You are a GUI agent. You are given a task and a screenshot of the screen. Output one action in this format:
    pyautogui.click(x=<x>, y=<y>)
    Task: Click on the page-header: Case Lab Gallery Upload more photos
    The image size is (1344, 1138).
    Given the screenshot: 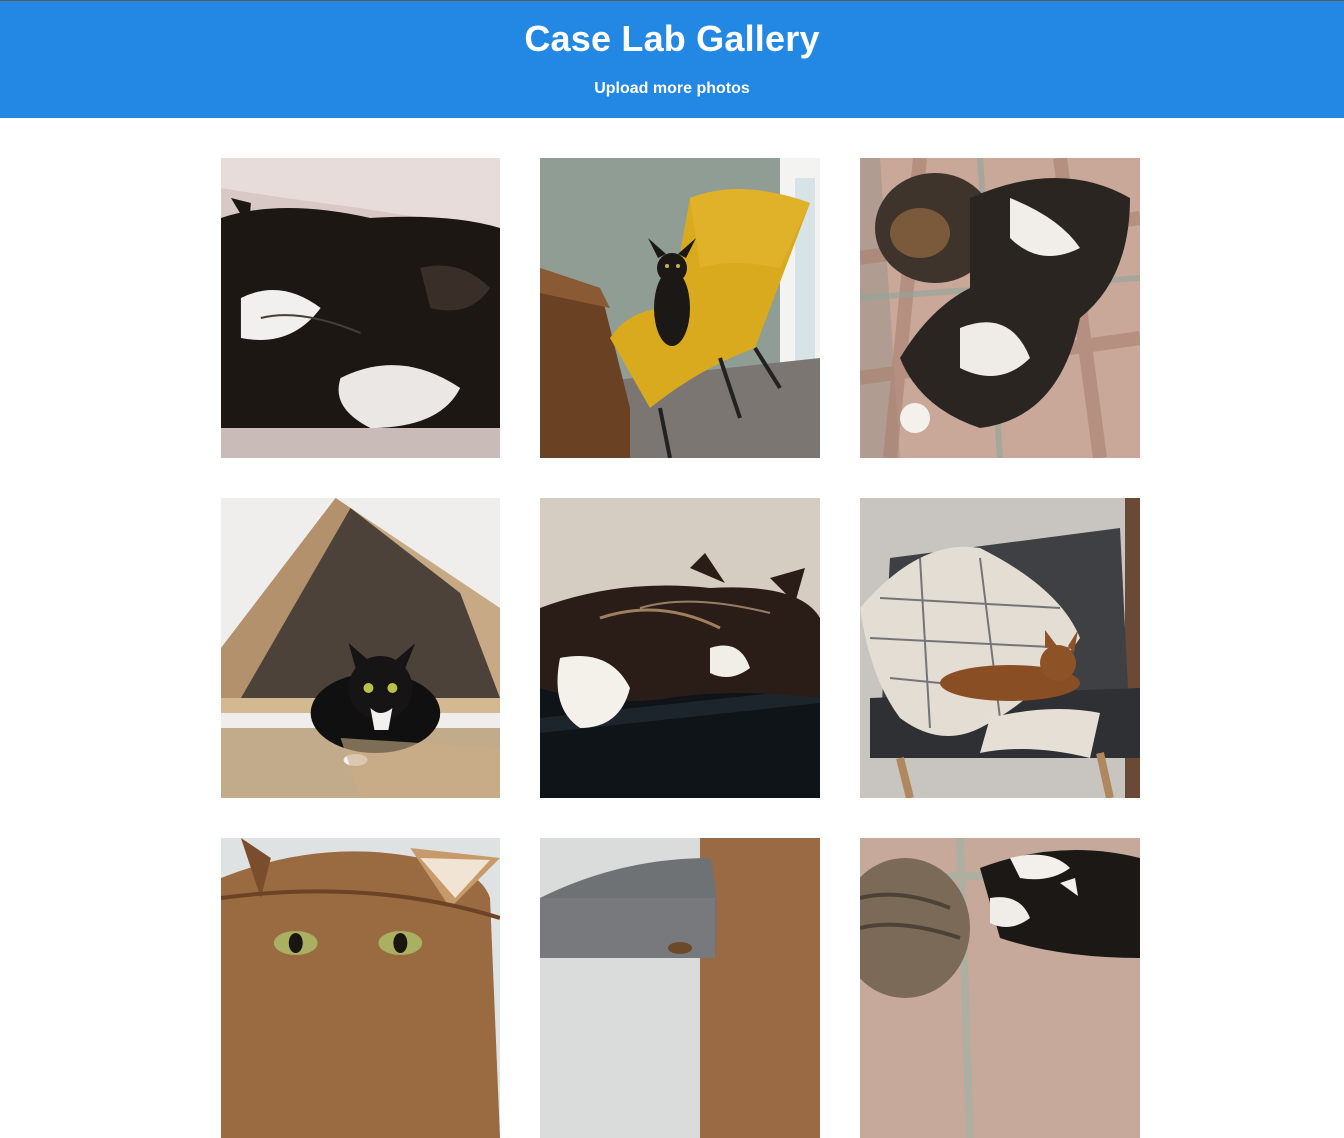 What is the action you would take?
    pyautogui.click(x=672, y=59)
    